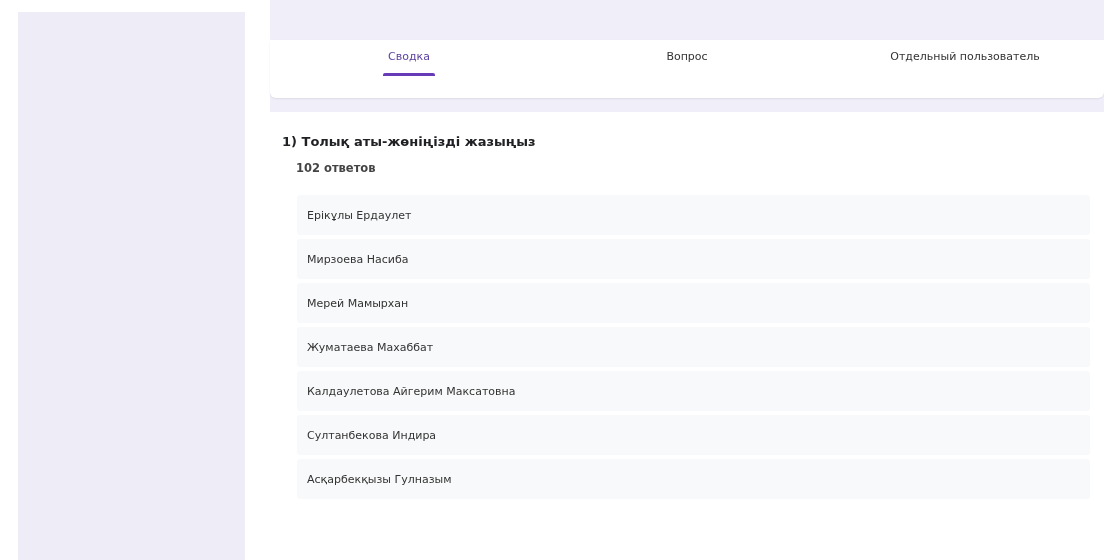 This screenshot has height=560, width=1104. What do you see at coordinates (409, 69) in the screenshot?
I see `tab: Сводка` at bounding box center [409, 69].